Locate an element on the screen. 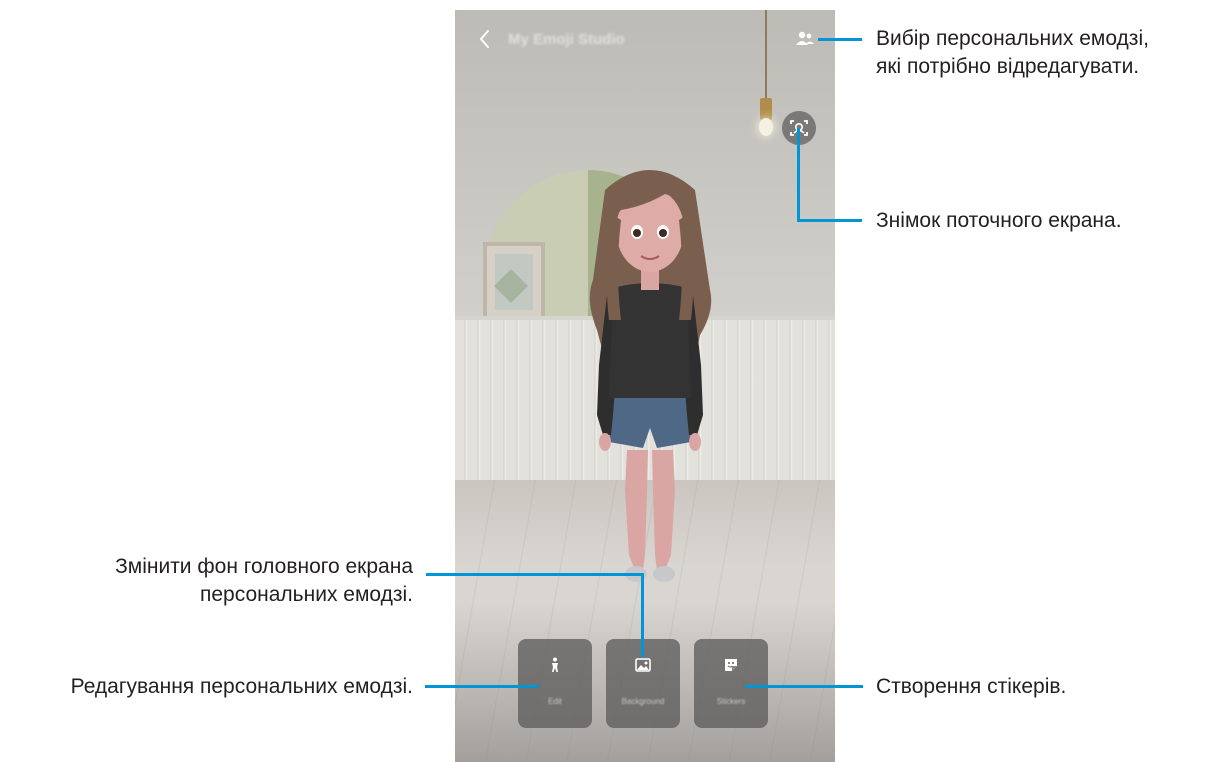 The image size is (1205, 762). select-emoji-button is located at coordinates (805, 39).